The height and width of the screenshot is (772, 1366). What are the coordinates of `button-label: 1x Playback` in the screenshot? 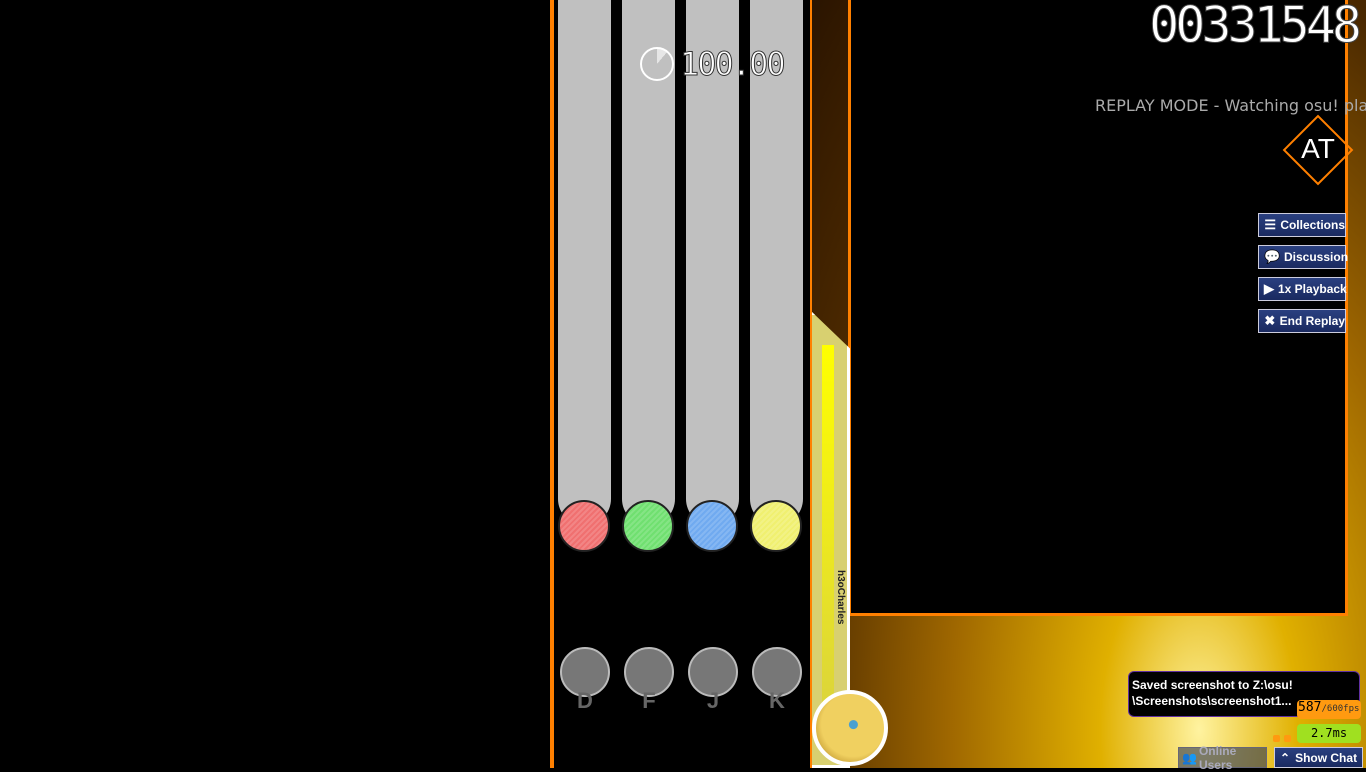 It's located at (1312, 289).